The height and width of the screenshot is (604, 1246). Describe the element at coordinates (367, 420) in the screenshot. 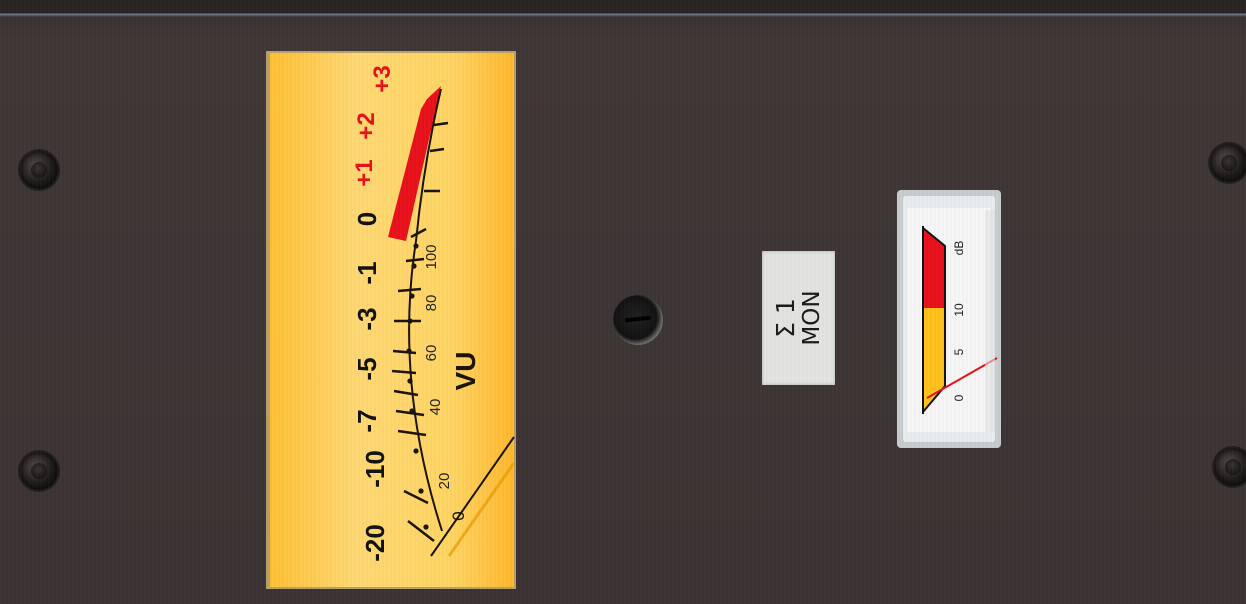

I see `vu-scale-label: -7` at that location.